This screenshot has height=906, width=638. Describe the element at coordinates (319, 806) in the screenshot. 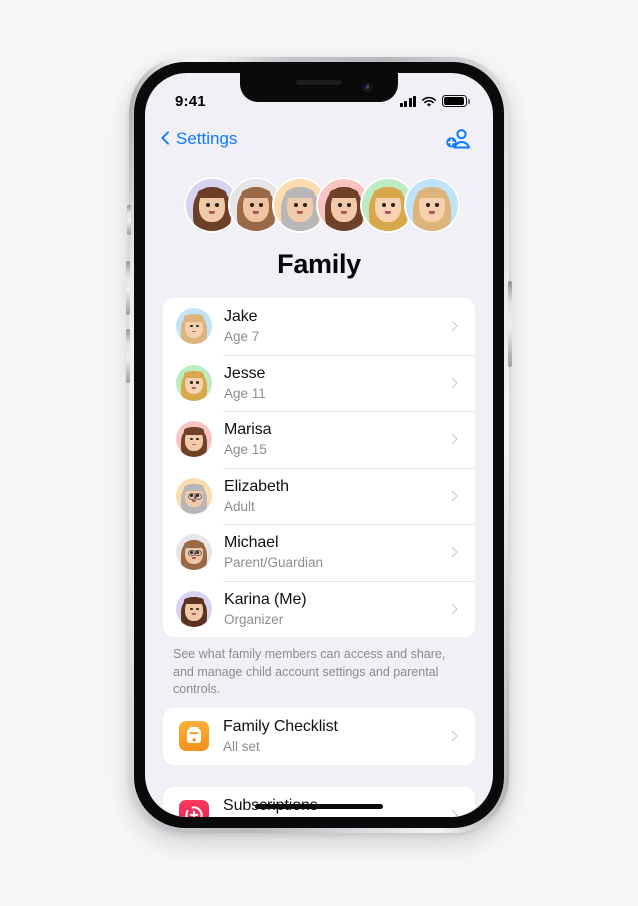

I see `home-indicator` at that location.